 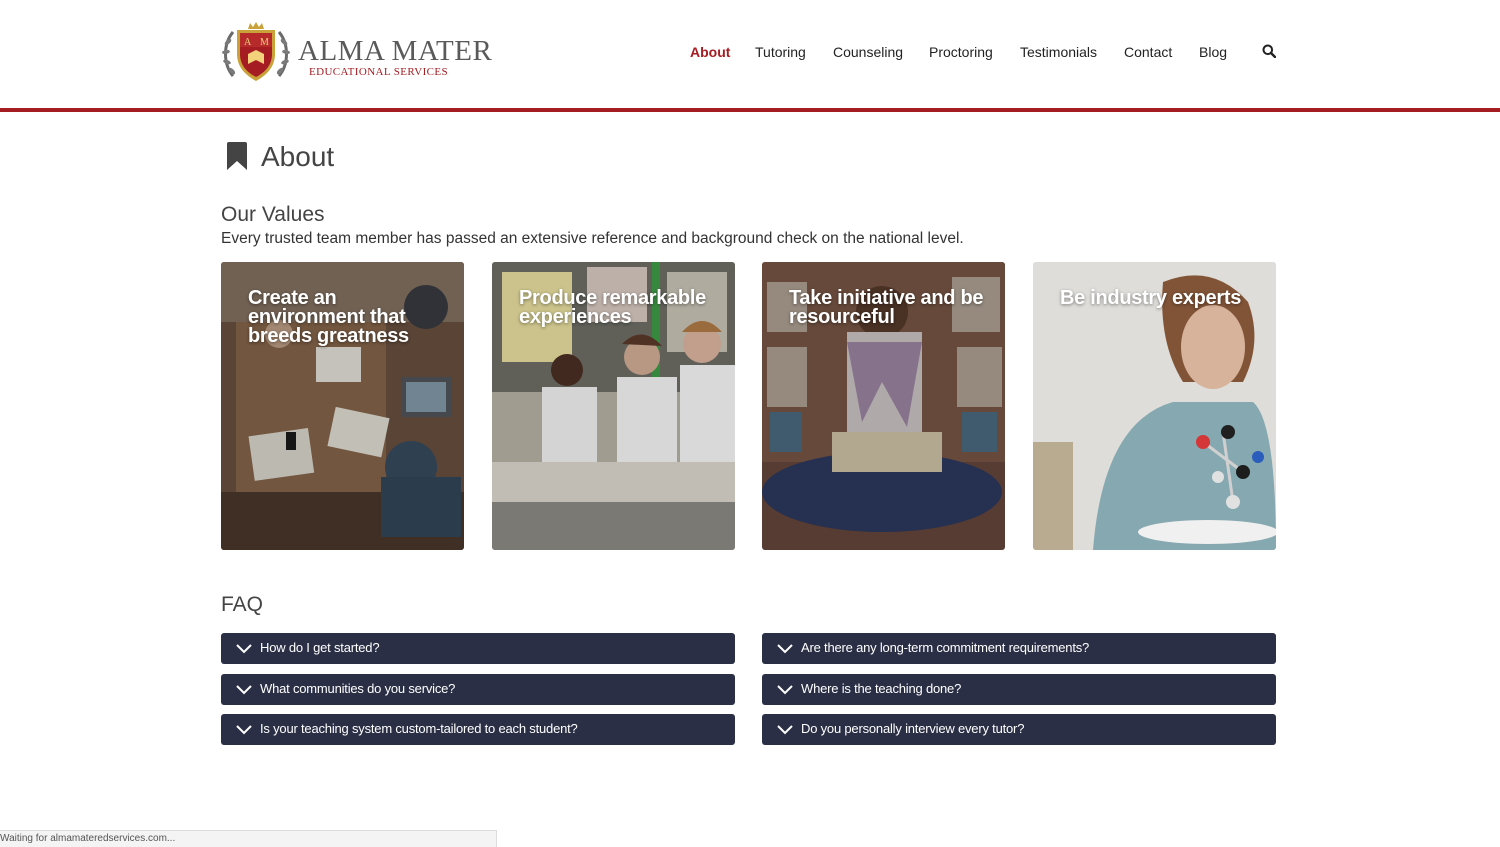 I want to click on search-icon, so click(x=1269, y=51).